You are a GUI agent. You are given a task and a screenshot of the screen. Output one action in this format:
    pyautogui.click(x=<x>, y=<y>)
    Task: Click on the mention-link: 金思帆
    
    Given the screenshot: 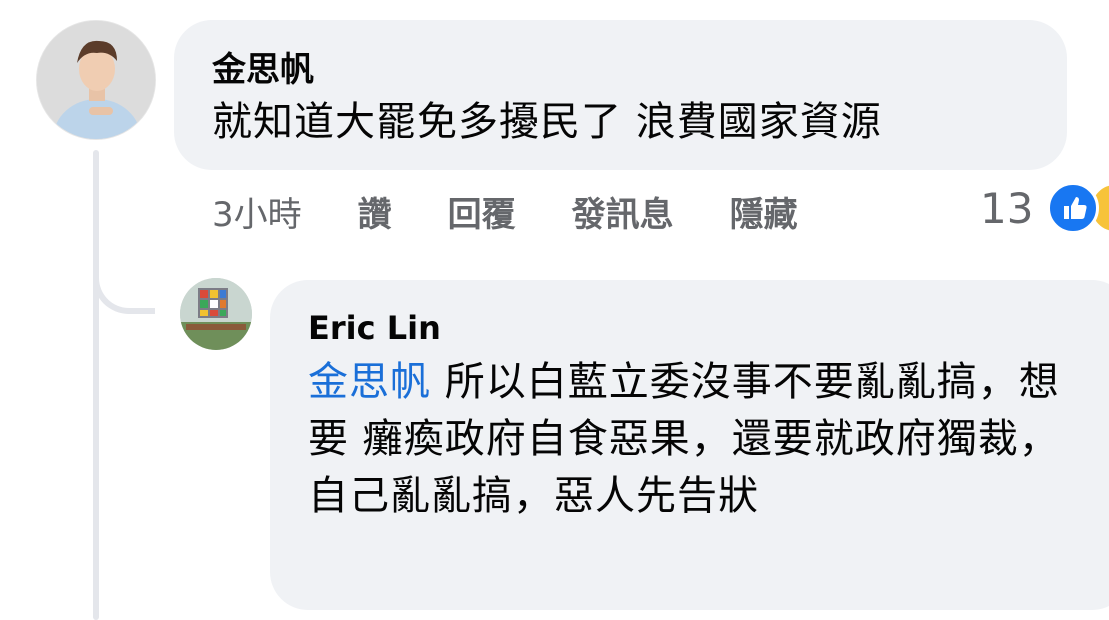 What is the action you would take?
    pyautogui.click(x=369, y=382)
    